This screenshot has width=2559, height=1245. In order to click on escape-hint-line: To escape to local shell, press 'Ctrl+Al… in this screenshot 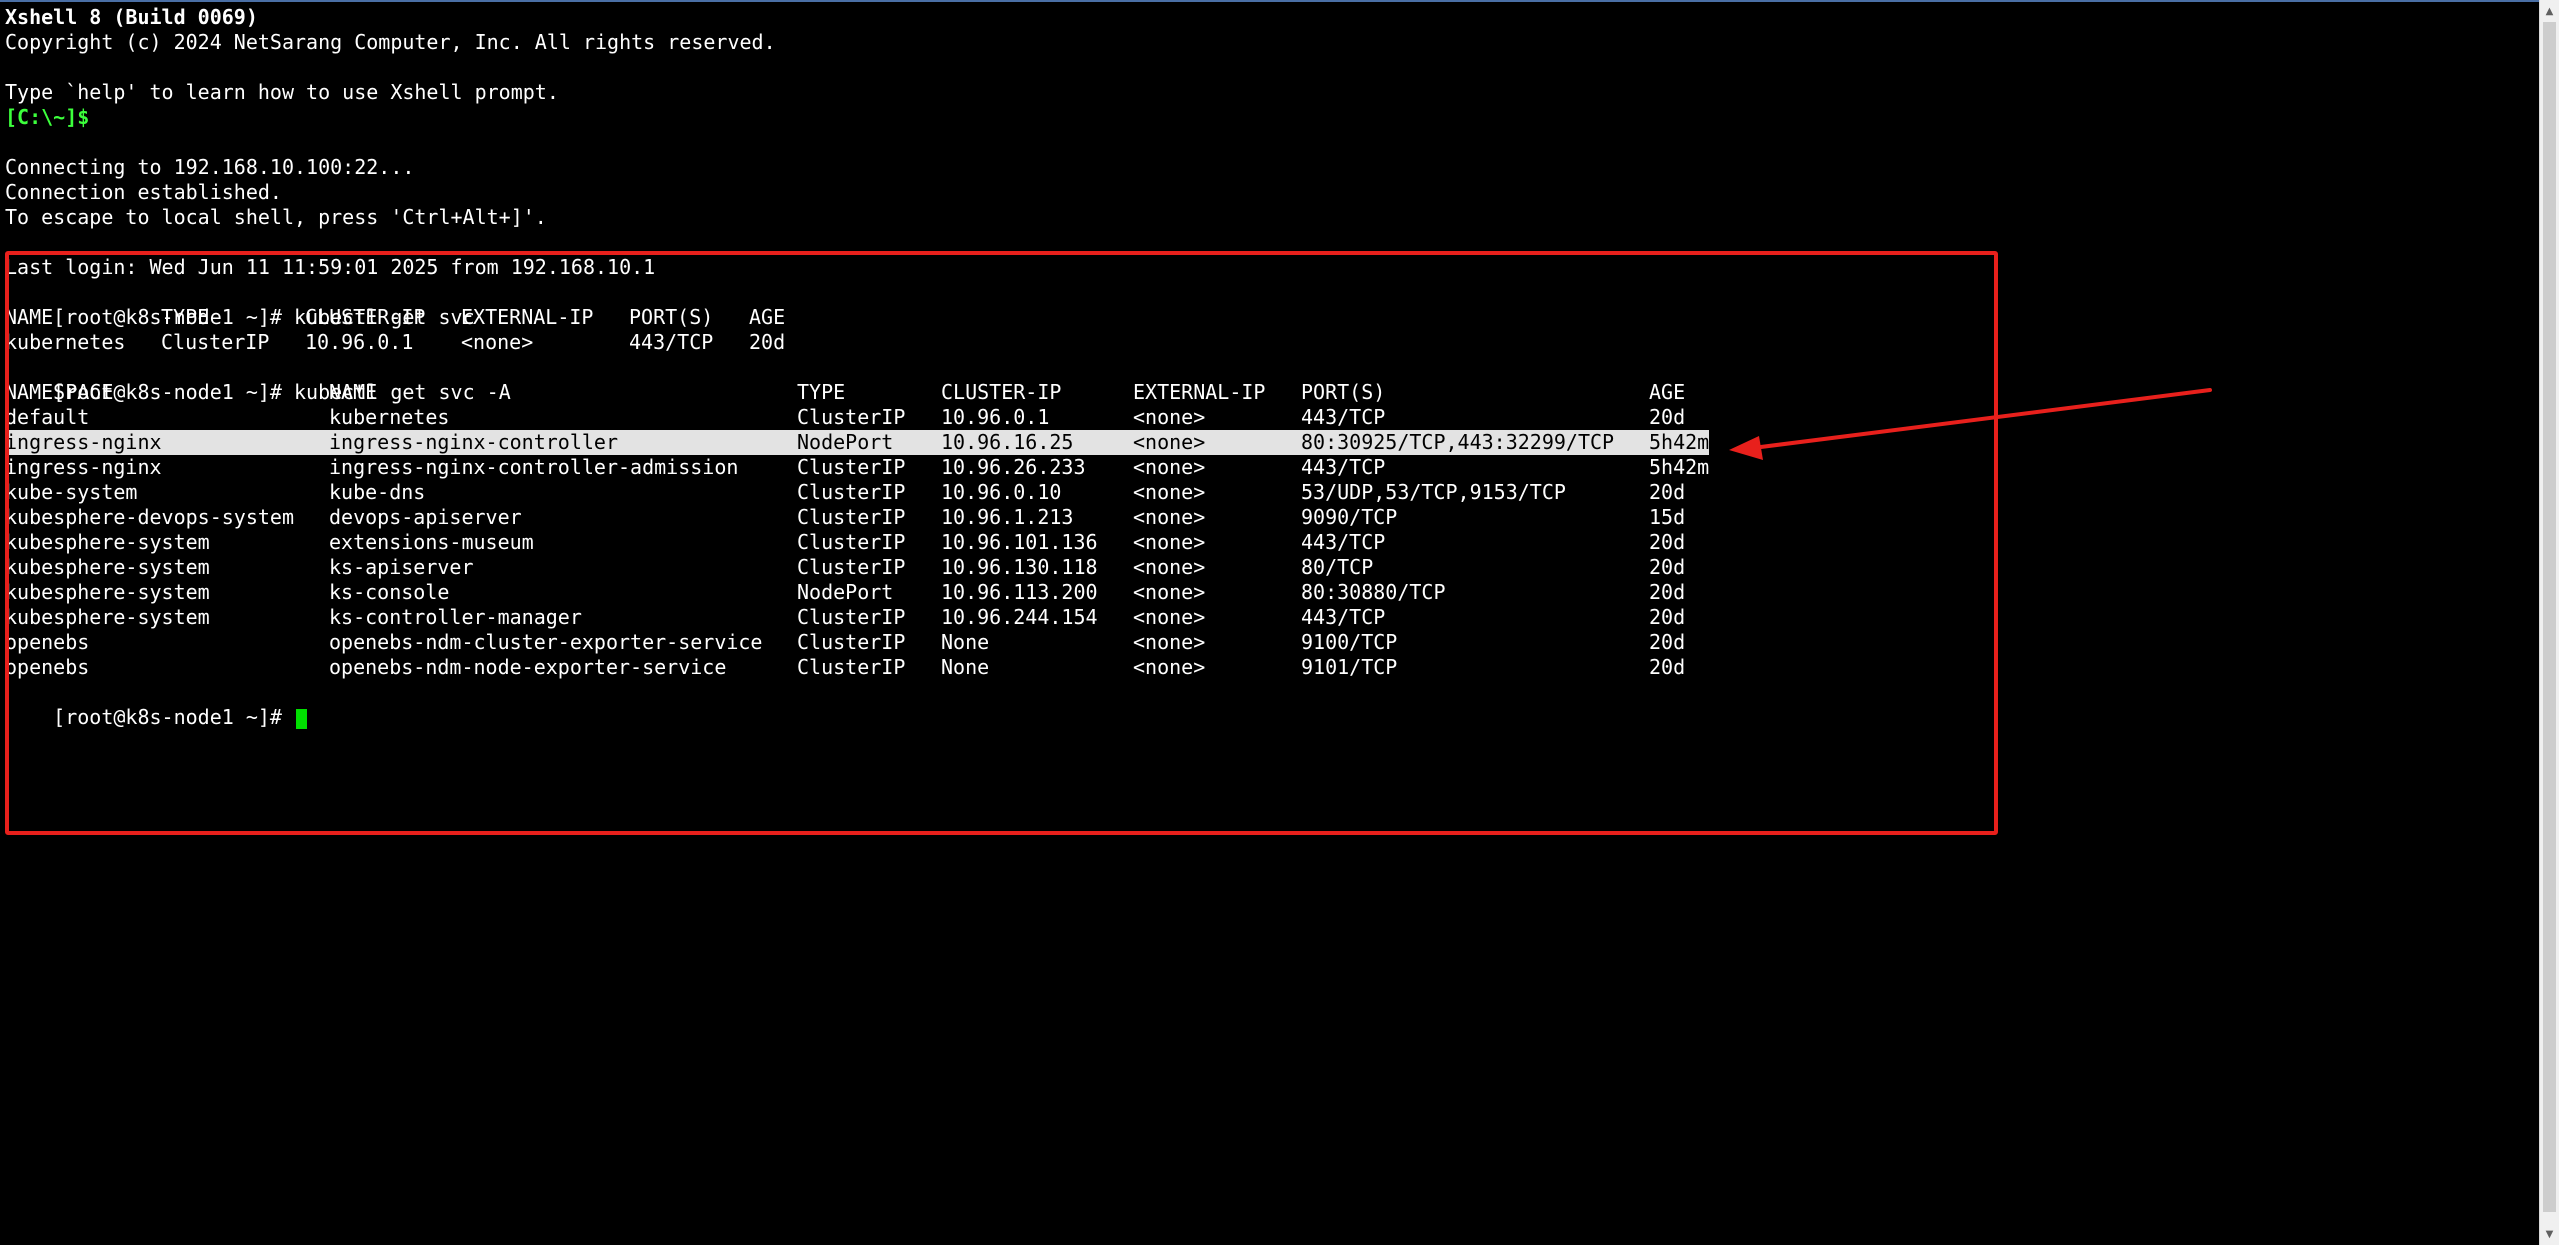, I will do `click(276, 217)`.